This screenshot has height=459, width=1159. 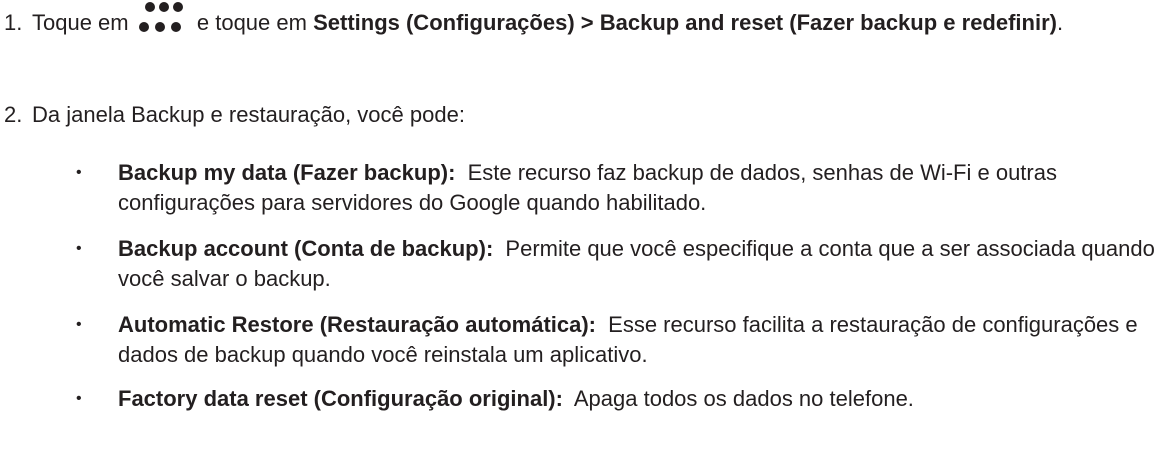 I want to click on bullet-description: Apaga todos os dados no telefone., so click(x=743, y=398).